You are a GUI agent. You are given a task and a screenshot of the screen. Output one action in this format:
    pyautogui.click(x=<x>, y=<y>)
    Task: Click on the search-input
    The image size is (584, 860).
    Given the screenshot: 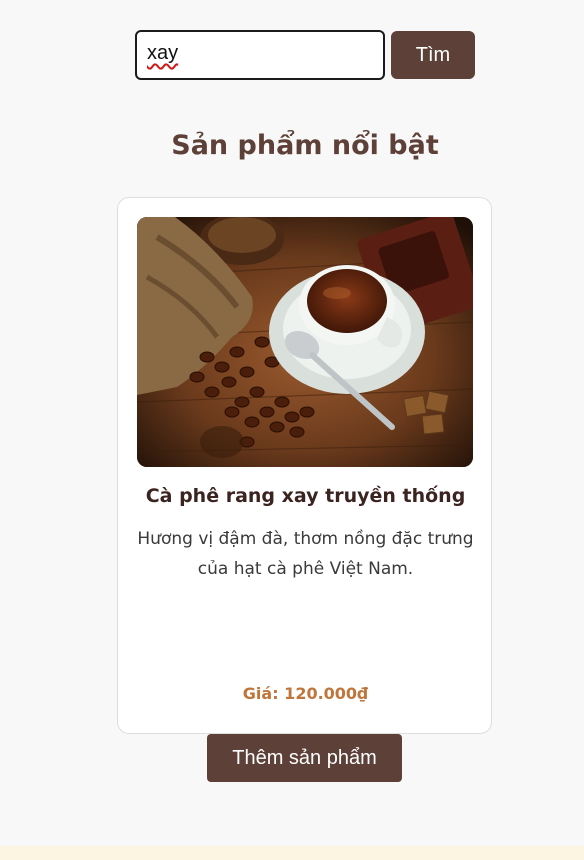 What is the action you would take?
    pyautogui.click(x=260, y=55)
    